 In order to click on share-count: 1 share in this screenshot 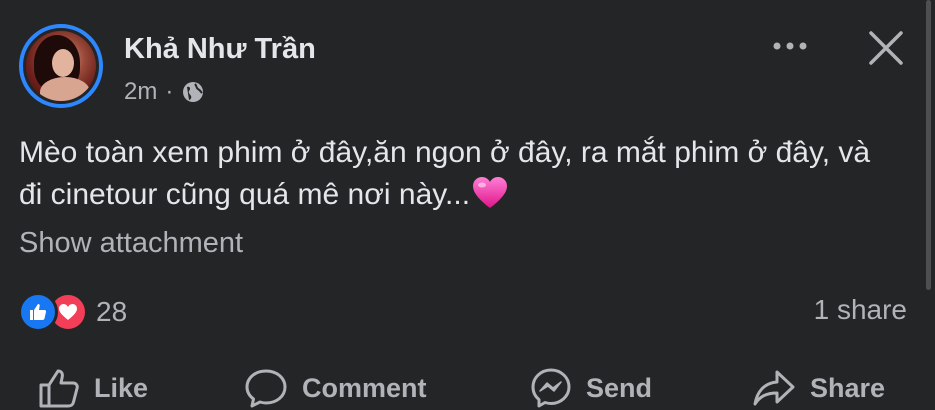, I will do `click(860, 310)`.